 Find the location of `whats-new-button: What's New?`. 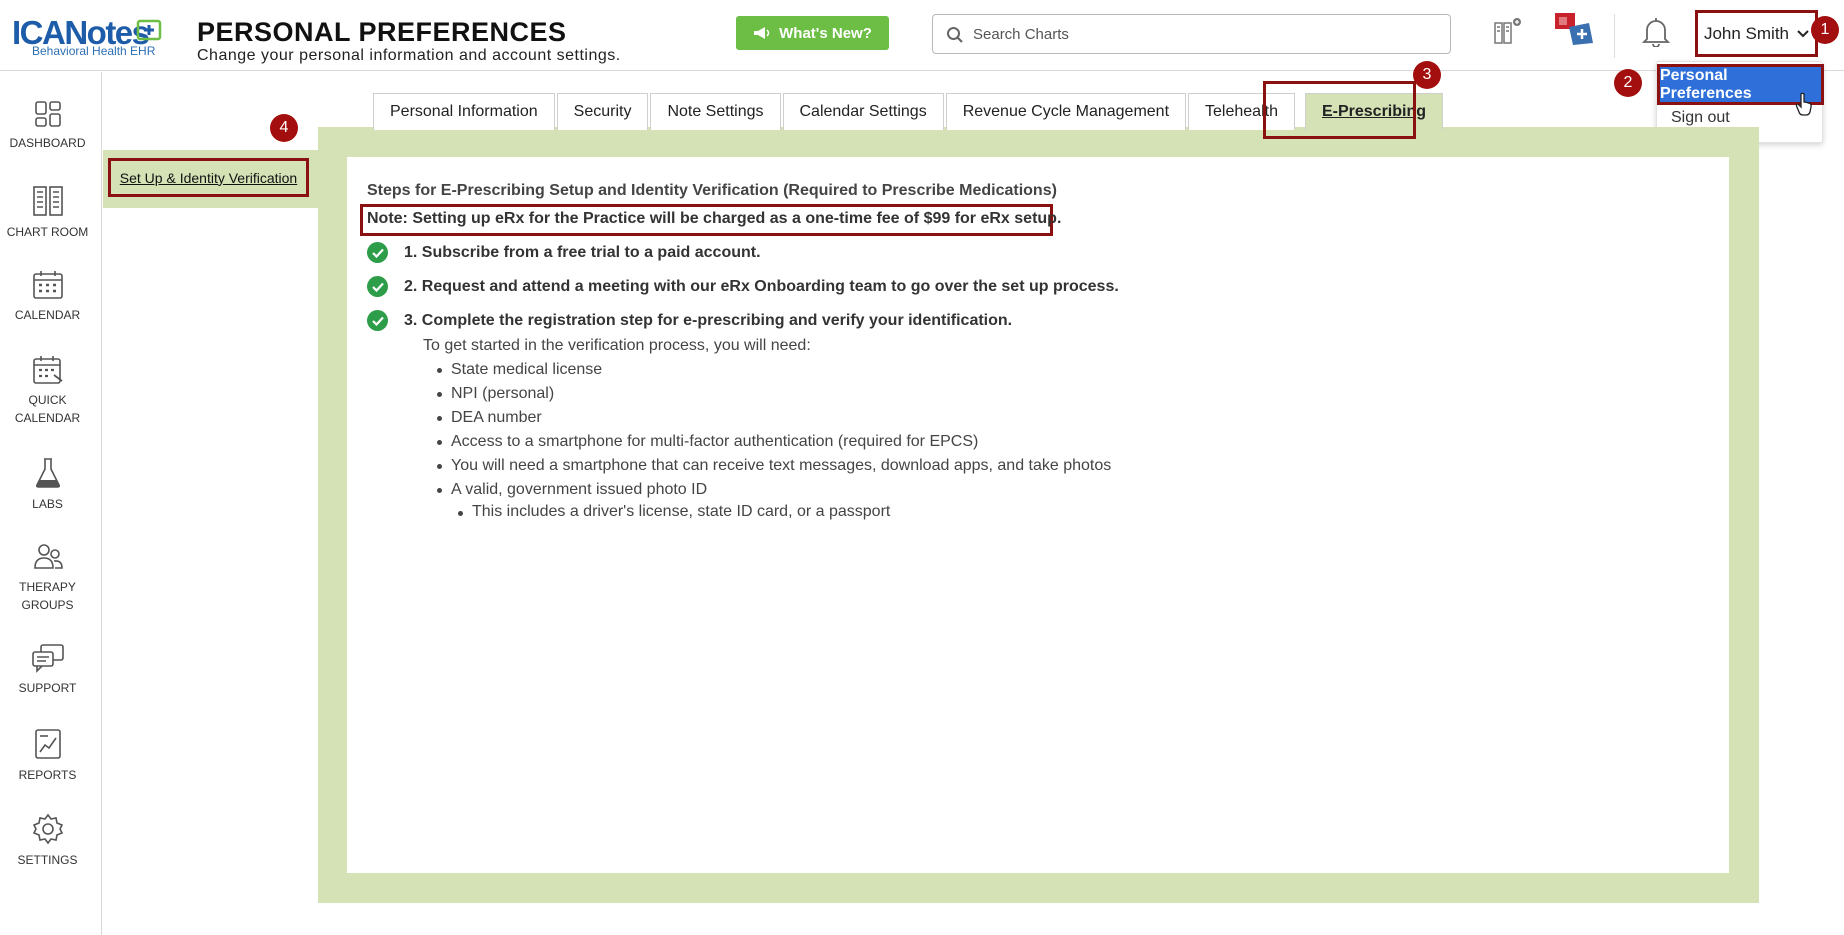

whats-new-button: What's New? is located at coordinates (812, 33).